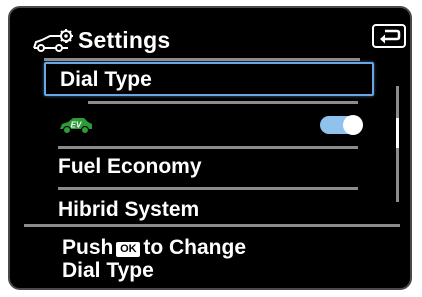 This screenshot has width=422, height=297. I want to click on ev-toggle, so click(341, 125).